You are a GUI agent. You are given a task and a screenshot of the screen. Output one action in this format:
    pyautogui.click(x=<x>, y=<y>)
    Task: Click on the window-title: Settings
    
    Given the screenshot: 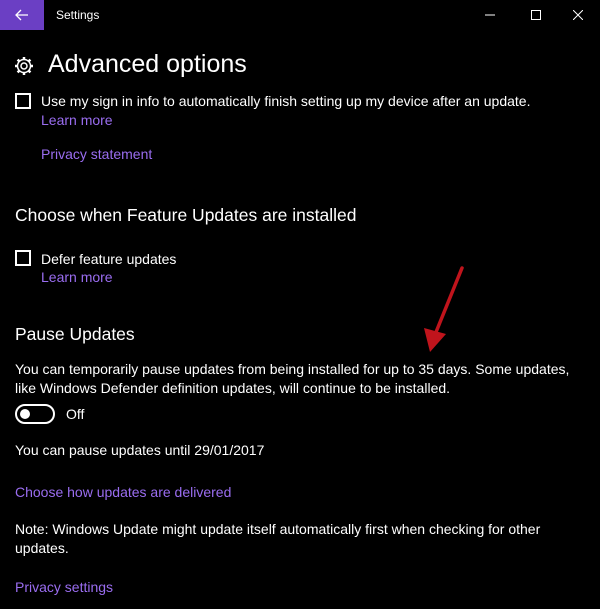 What is the action you would take?
    pyautogui.click(x=78, y=15)
    